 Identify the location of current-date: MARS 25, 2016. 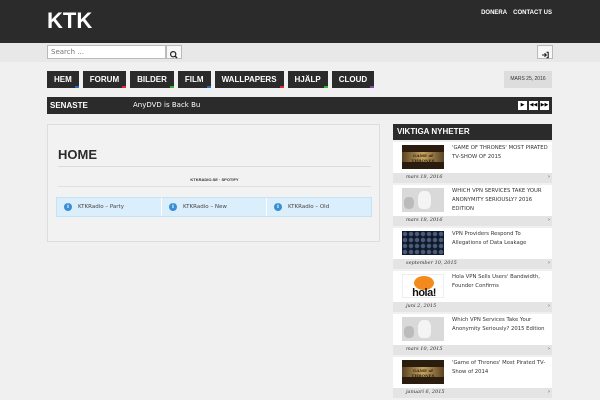
(528, 79).